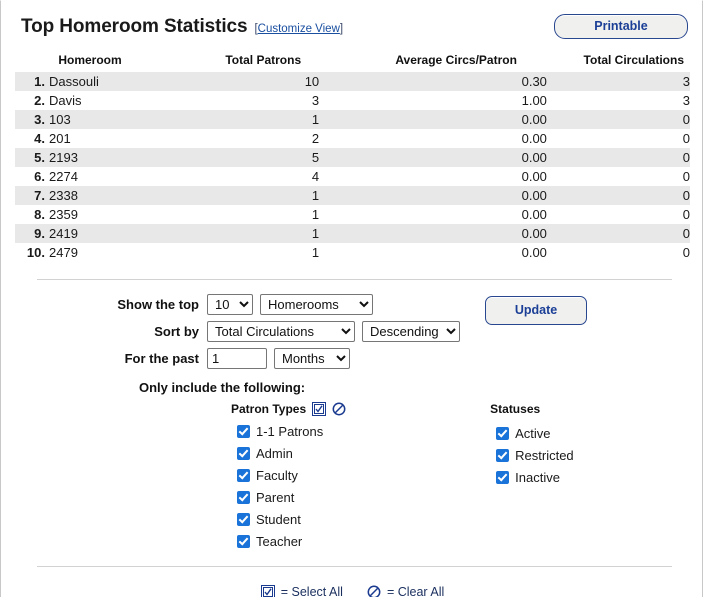  What do you see at coordinates (279, 541) in the screenshot?
I see `patron-type-label: Teacher` at bounding box center [279, 541].